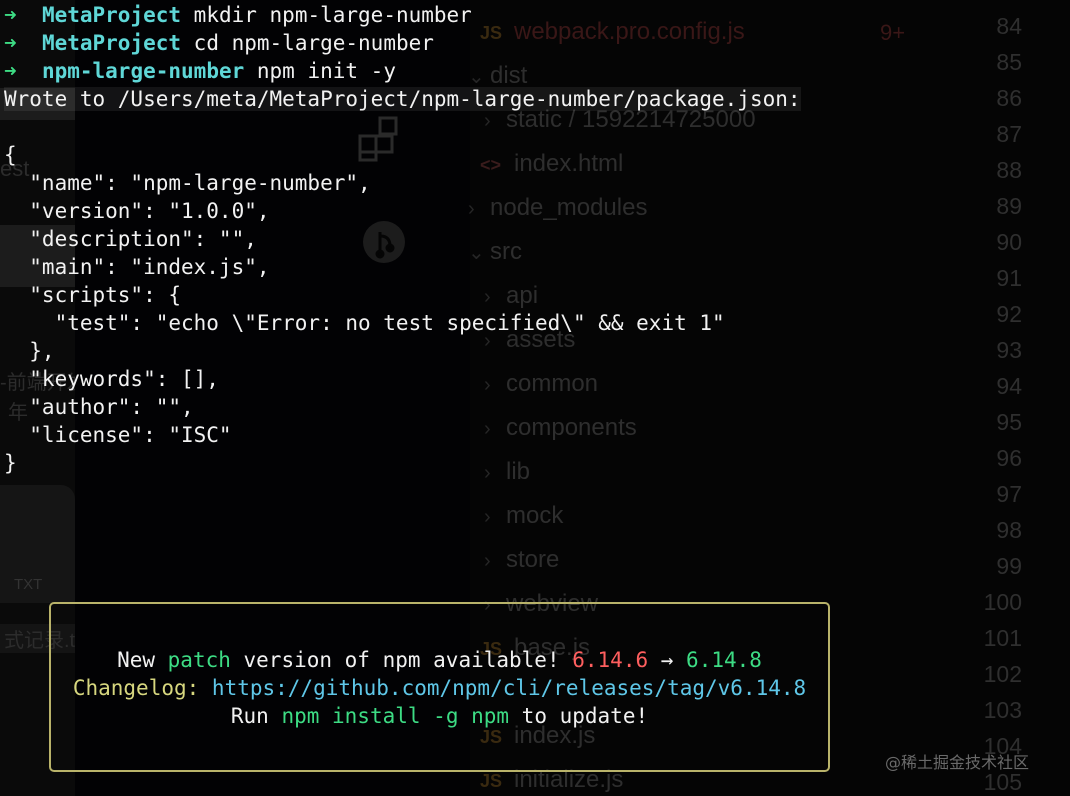 This screenshot has height=796, width=1070. I want to click on command-text: mkdir npm-large-number, so click(326, 15).